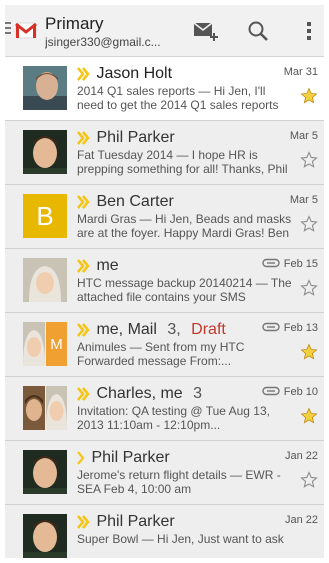  I want to click on important-marker-outline-icon, so click(81, 458).